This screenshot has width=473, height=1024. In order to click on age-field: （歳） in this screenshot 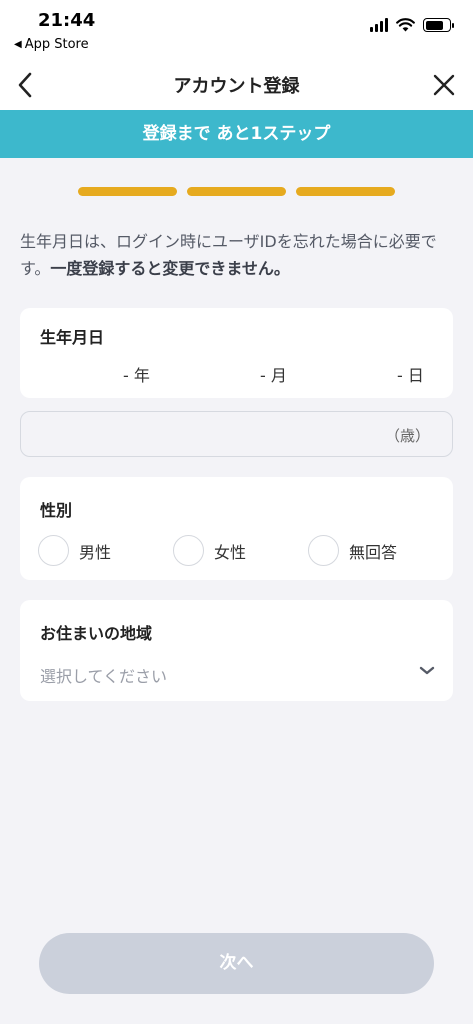, I will do `click(236, 434)`.